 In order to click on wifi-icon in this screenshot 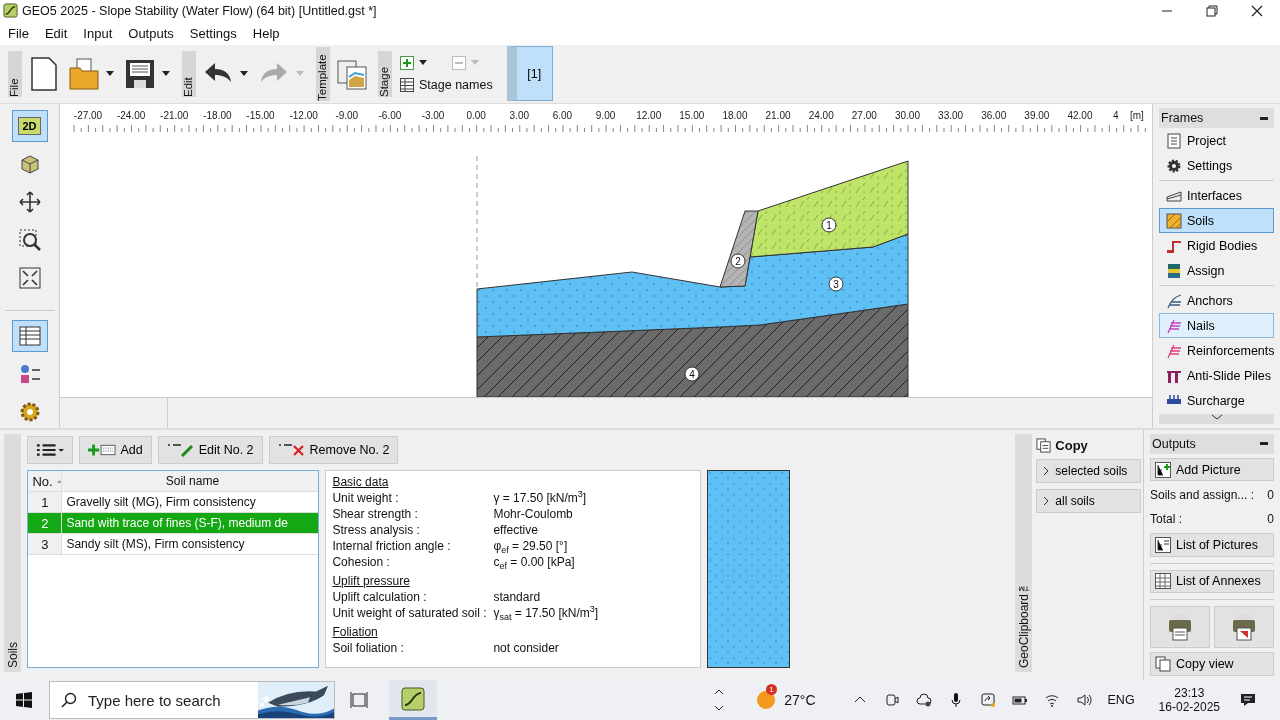, I will do `click(1051, 700)`.